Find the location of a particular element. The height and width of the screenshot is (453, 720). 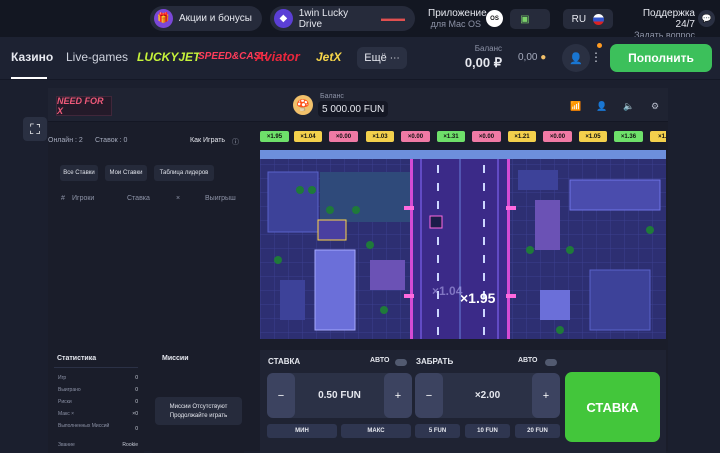

quick-bet-20: 20 FUN is located at coordinates (537, 431).